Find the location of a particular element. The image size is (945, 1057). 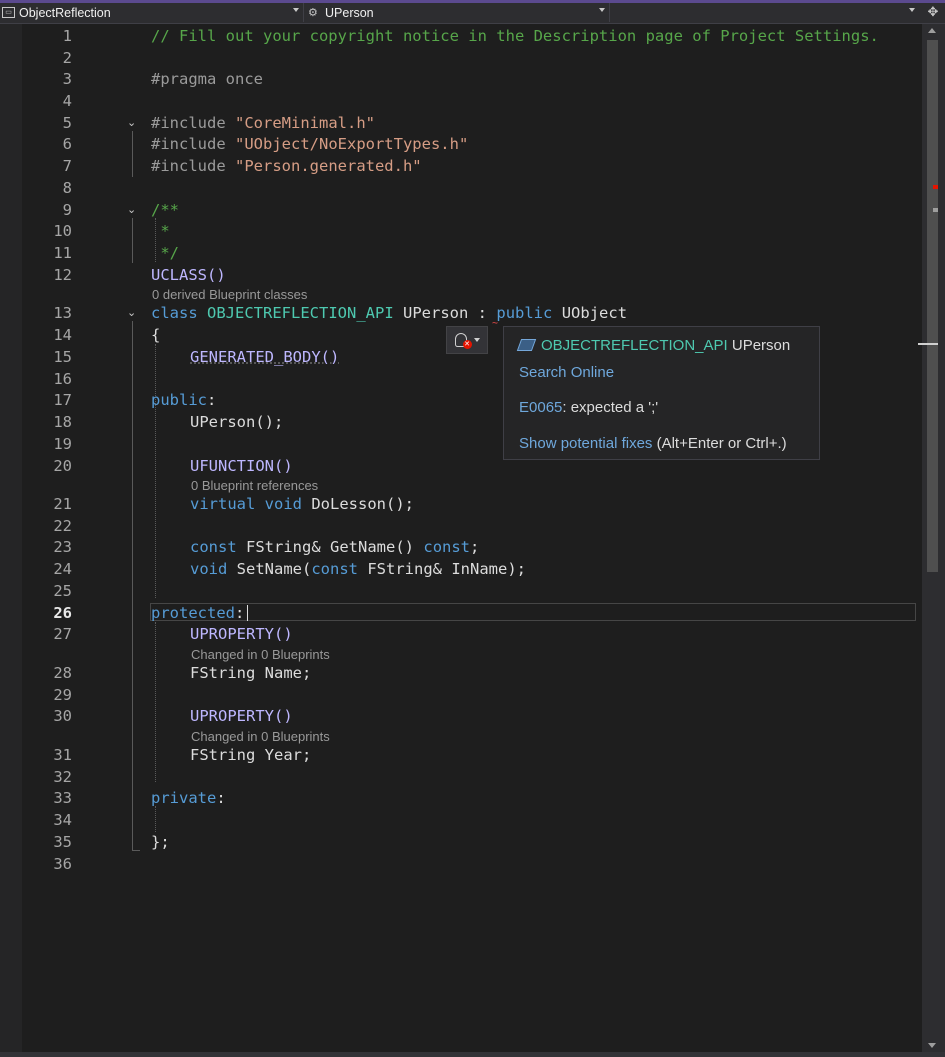

line-number: 8 is located at coordinates (67, 188).